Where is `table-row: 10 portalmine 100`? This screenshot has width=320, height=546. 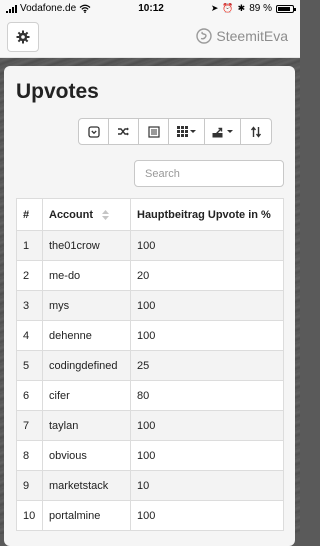 table-row: 10 portalmine 100 is located at coordinates (150, 515).